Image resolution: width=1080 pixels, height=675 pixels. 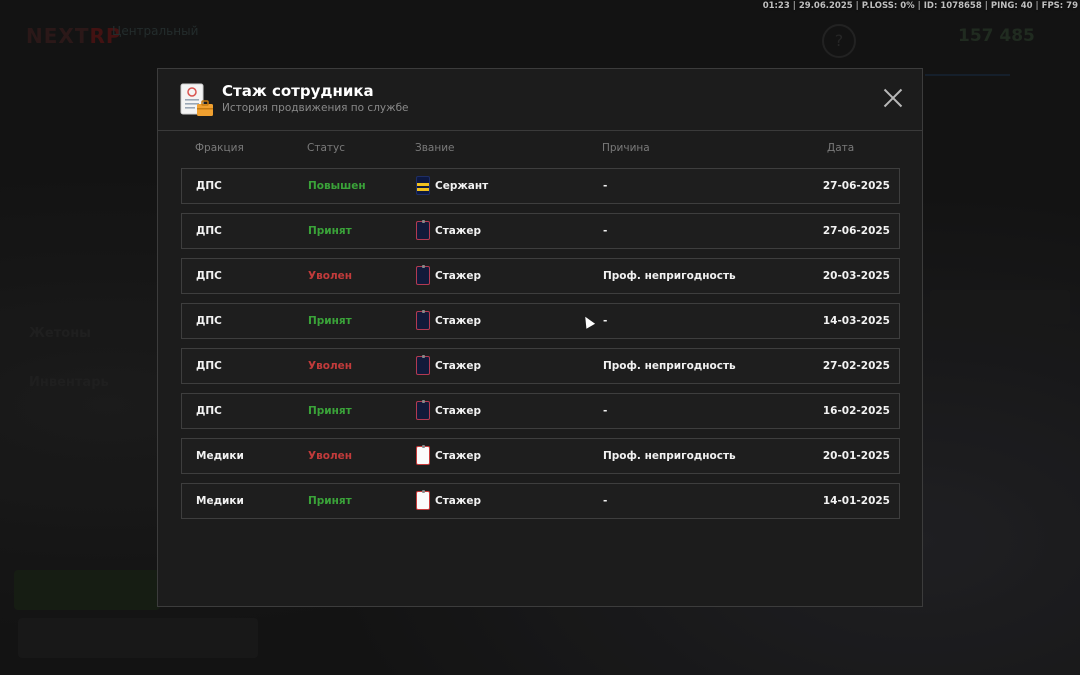 What do you see at coordinates (315, 108) in the screenshot?
I see `modal-subtitle: История продвижения по службе` at bounding box center [315, 108].